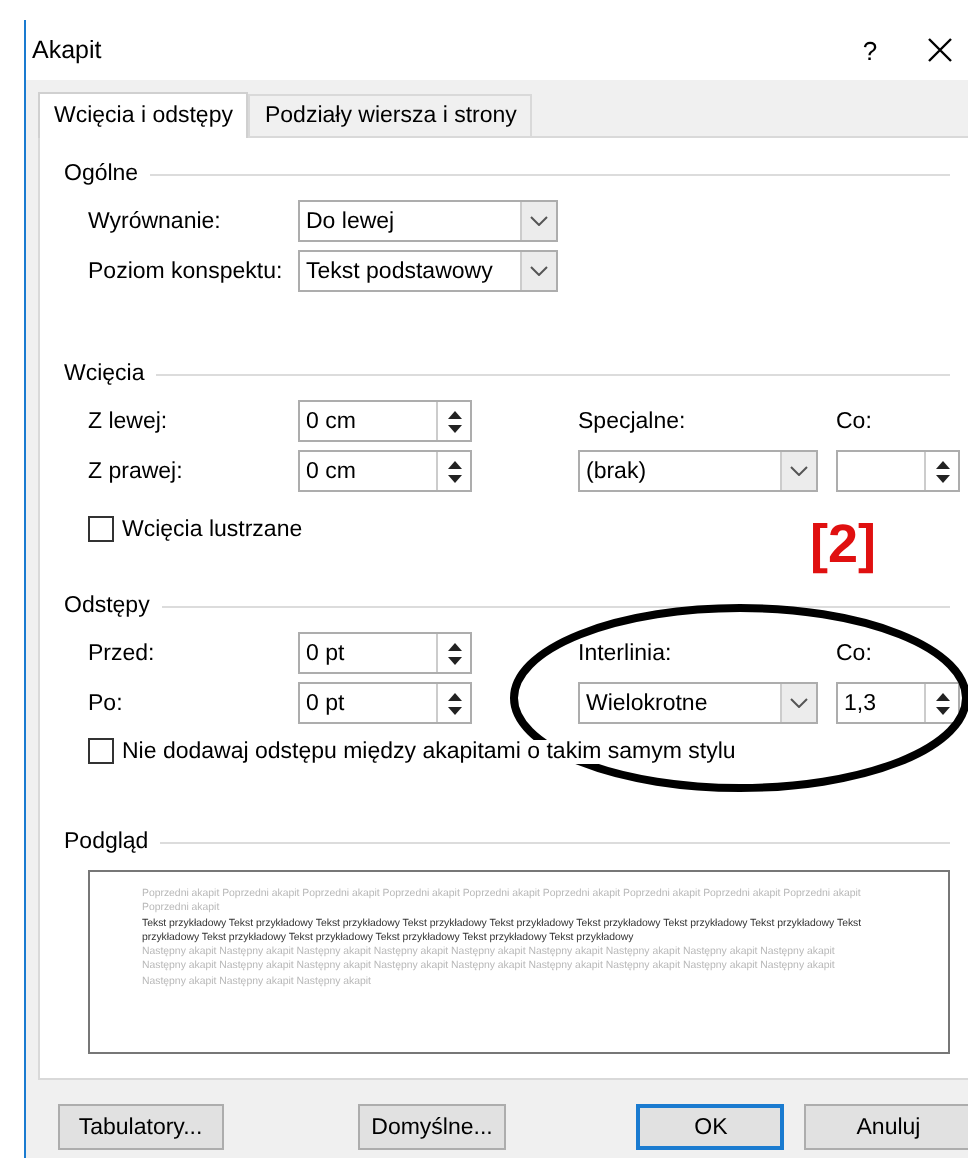 The height and width of the screenshot is (1158, 968). I want to click on field-label: Z prawej:, so click(136, 471).